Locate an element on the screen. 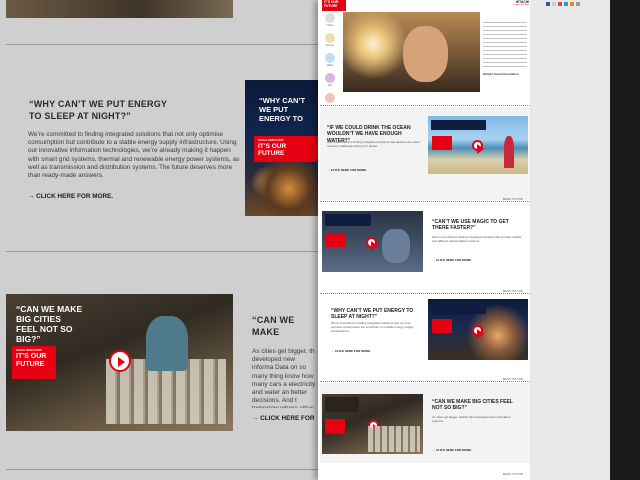  city-model-buildings is located at coordinates (394, 439).